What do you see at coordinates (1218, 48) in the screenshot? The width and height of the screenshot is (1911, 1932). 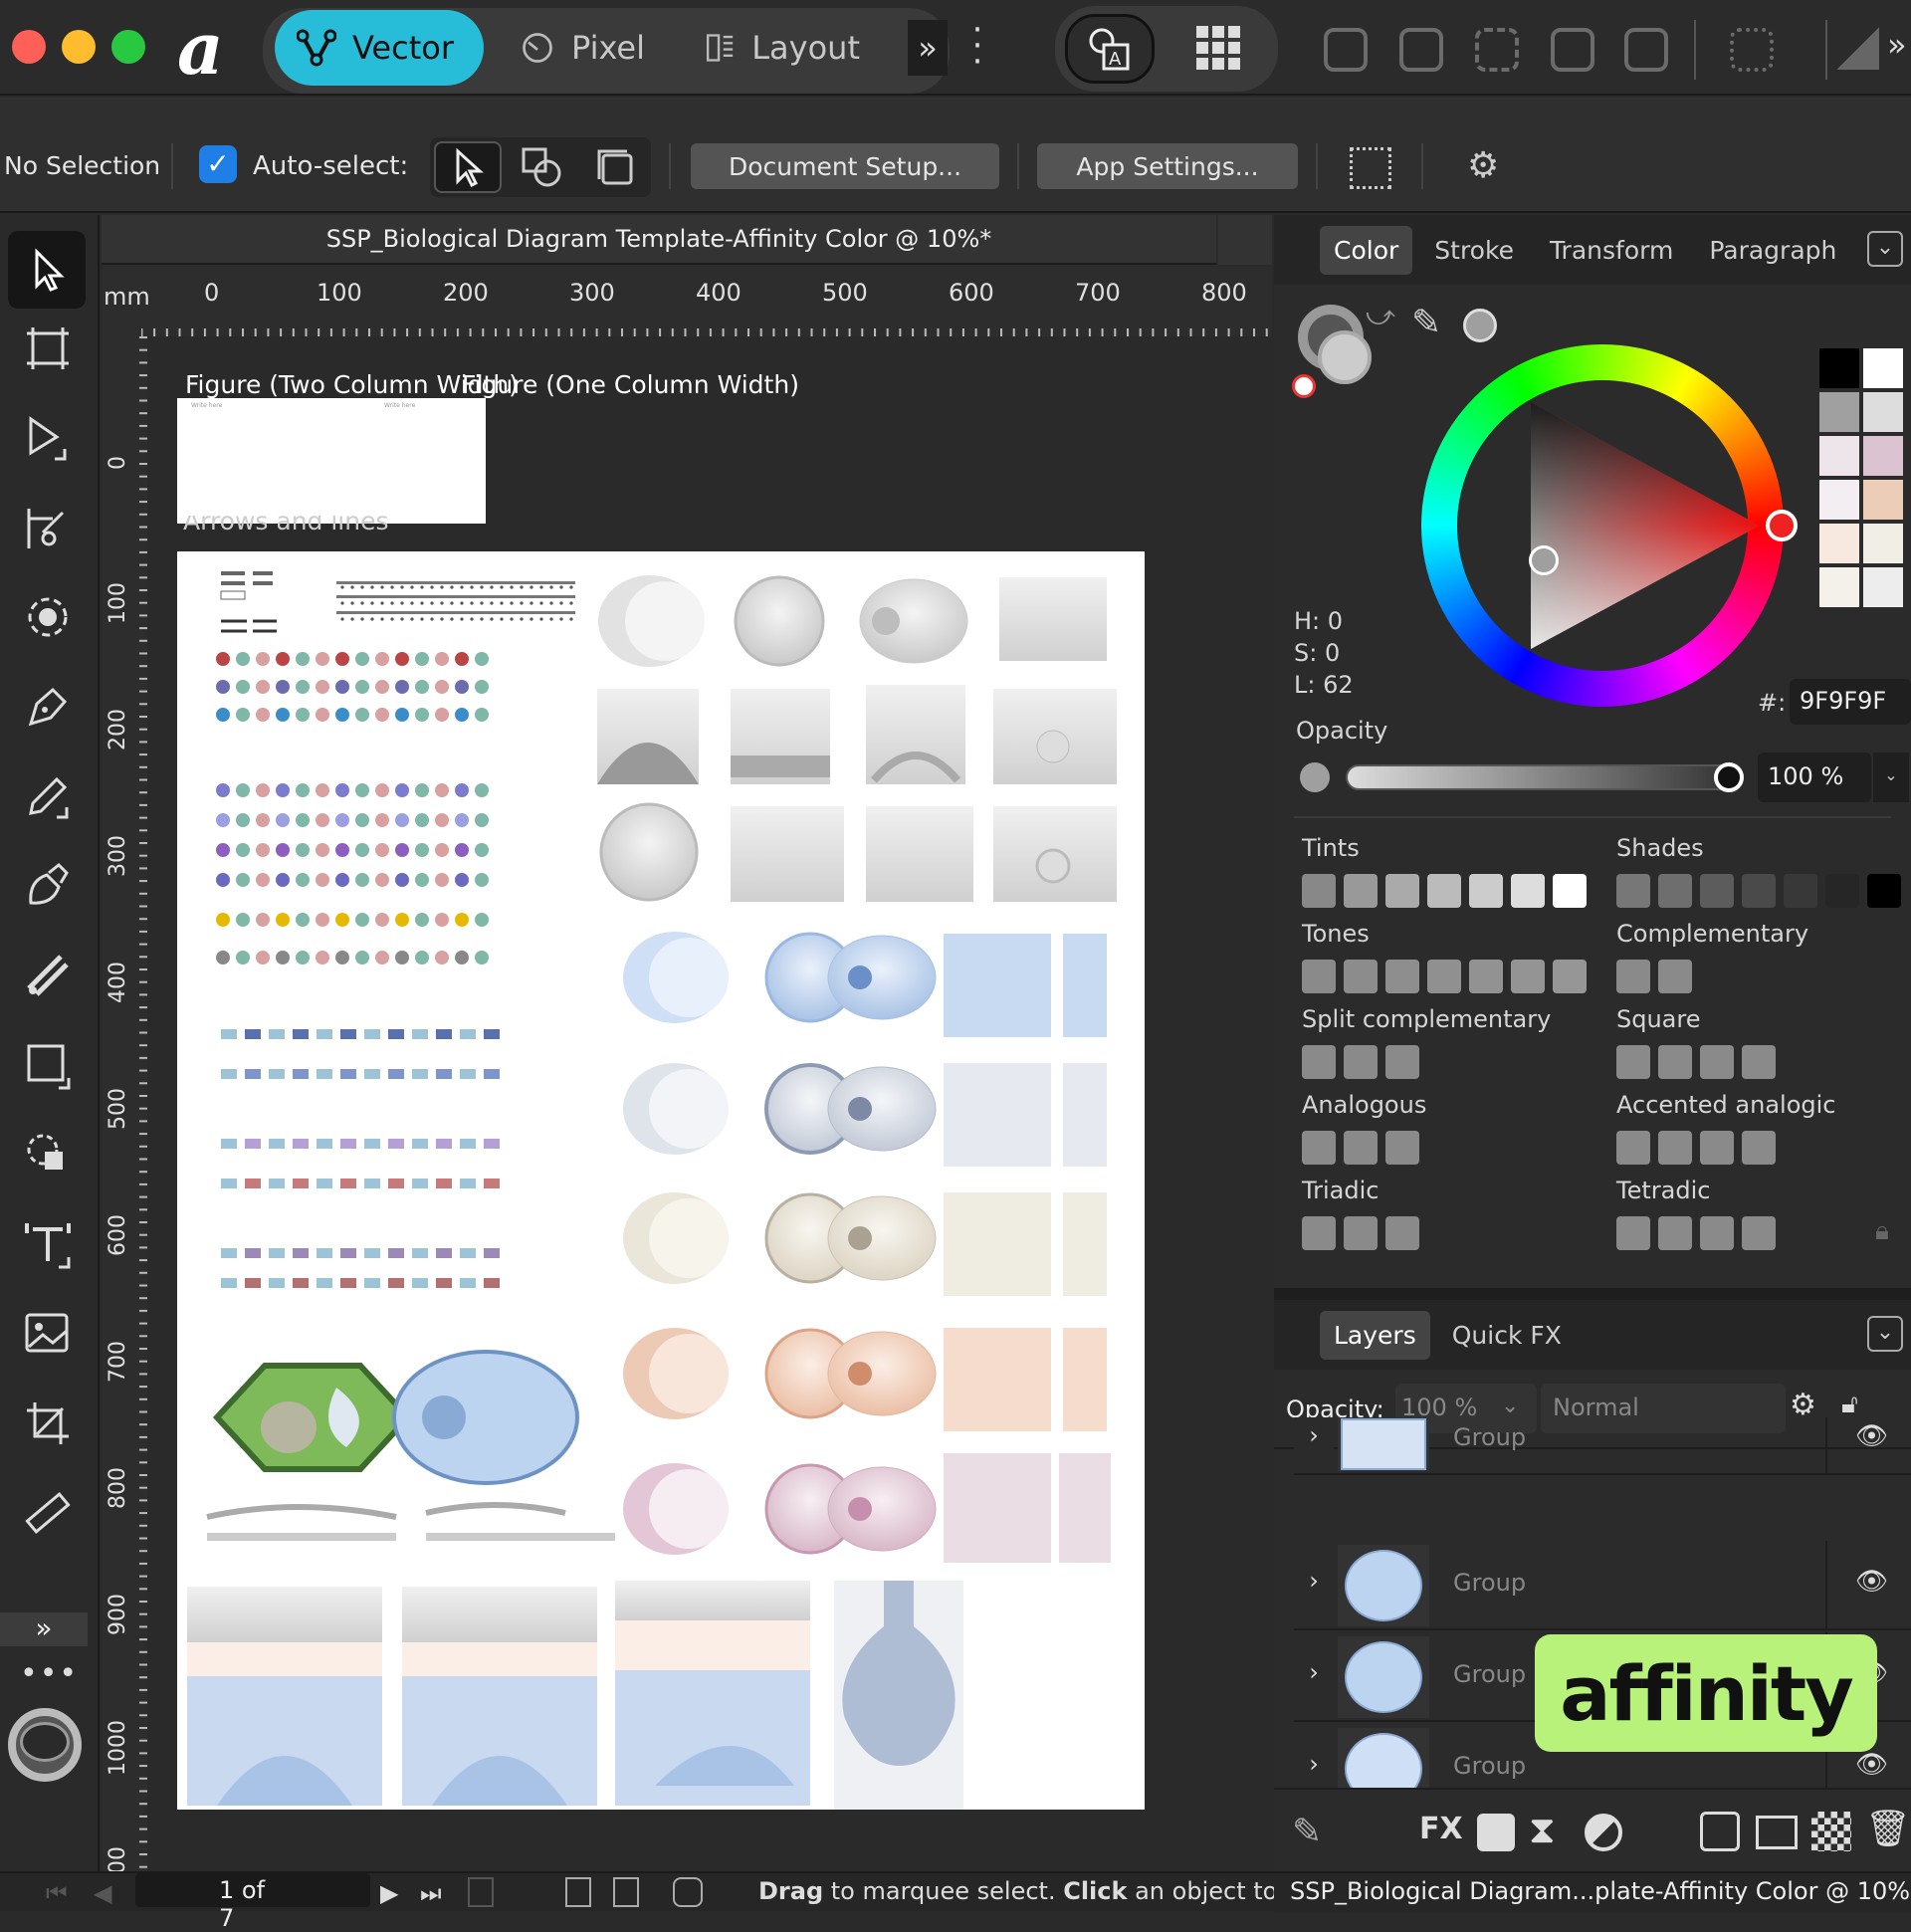 I see `grid-snapping-icon` at bounding box center [1218, 48].